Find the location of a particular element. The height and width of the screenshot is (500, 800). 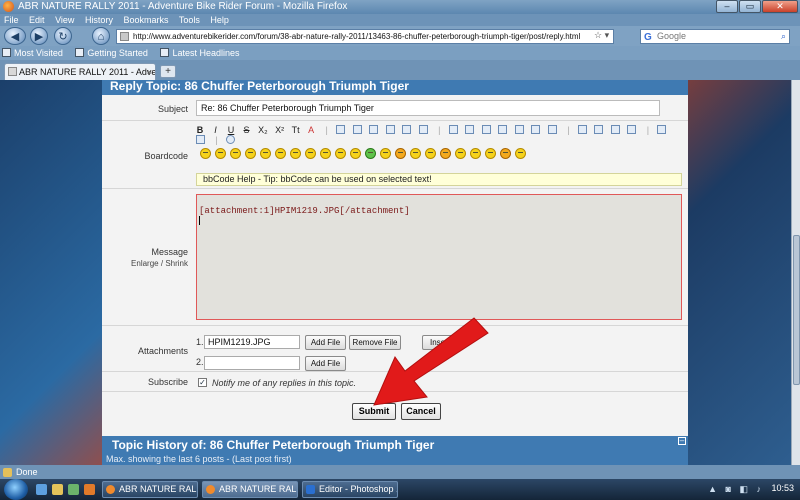

maximize-button: ▭ is located at coordinates (750, 6).